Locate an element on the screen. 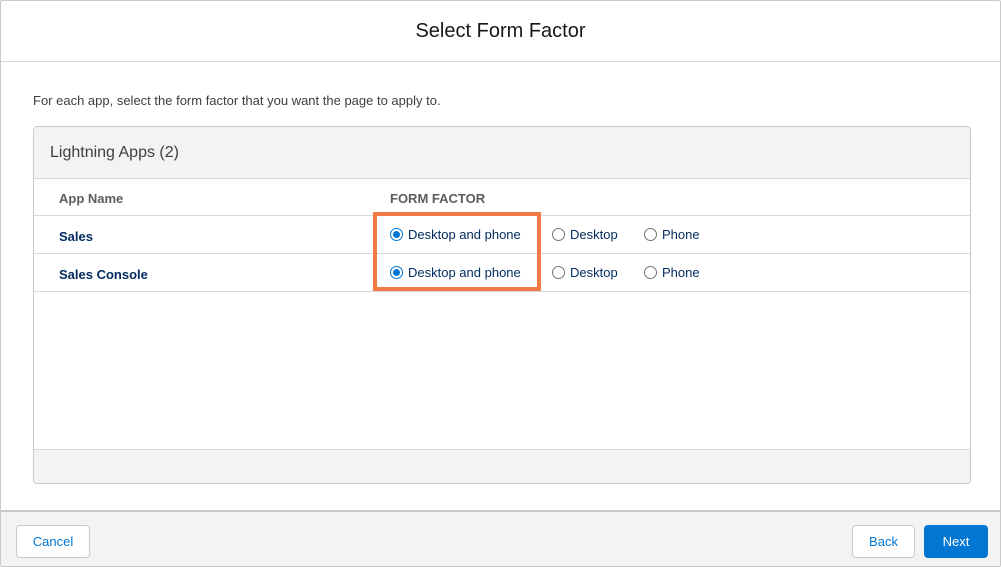  column-header-app-name: App Name is located at coordinates (91, 198).